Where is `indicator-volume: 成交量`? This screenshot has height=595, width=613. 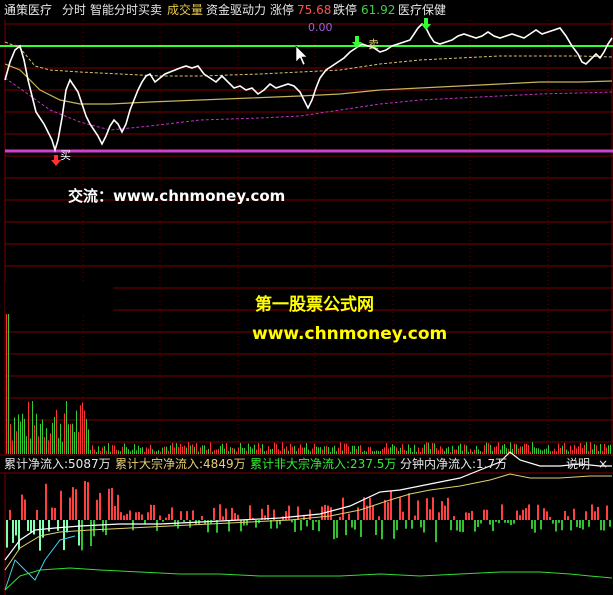
indicator-volume: 成交量 is located at coordinates (185, 10).